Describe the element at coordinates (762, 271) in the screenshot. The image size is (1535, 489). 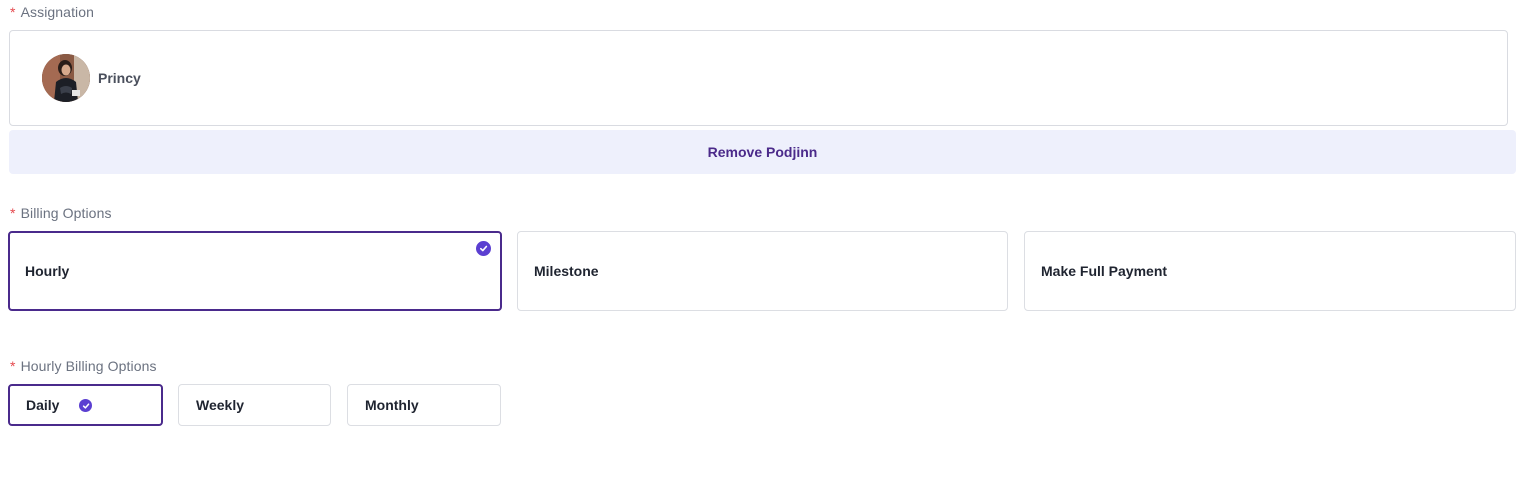
I see `billing-option-milestone: Milestone` at that location.